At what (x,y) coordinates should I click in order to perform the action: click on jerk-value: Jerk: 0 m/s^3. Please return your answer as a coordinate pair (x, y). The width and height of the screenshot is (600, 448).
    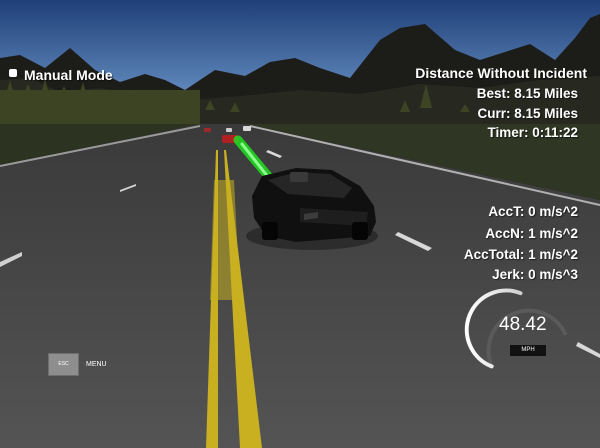
    Looking at the image, I should click on (535, 274).